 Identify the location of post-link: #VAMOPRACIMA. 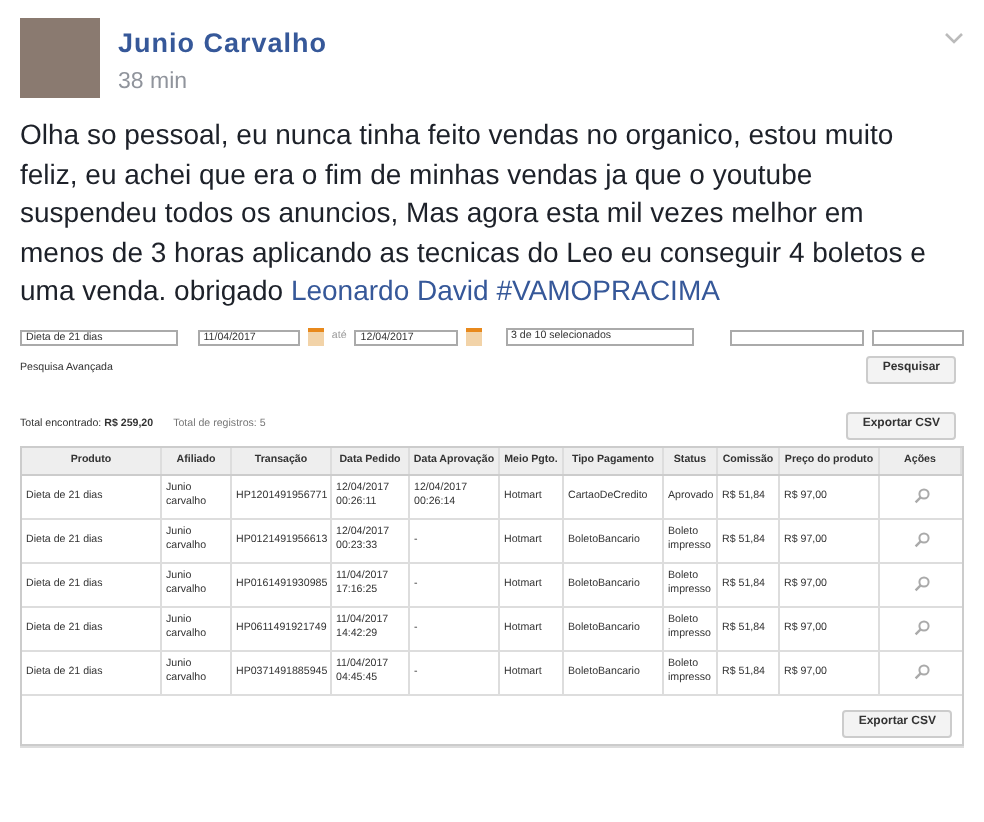
(608, 290).